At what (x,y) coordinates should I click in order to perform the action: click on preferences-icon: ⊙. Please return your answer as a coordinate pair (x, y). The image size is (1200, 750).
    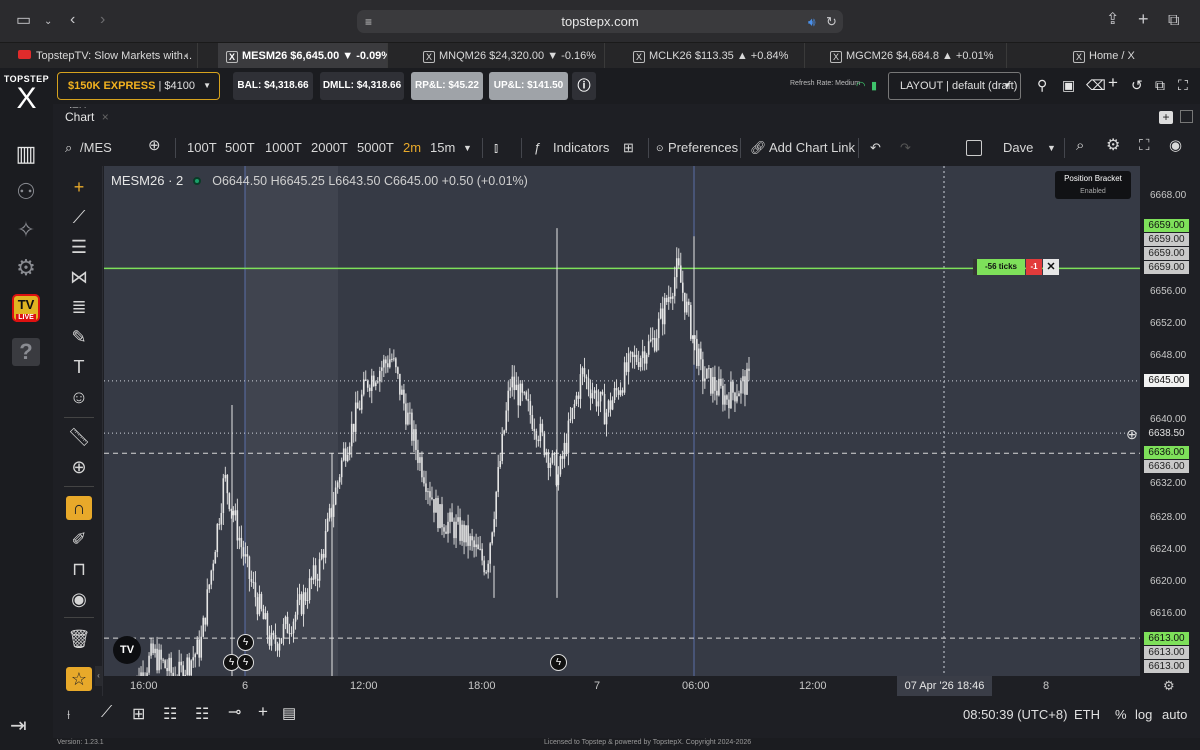
    Looking at the image, I should click on (660, 148).